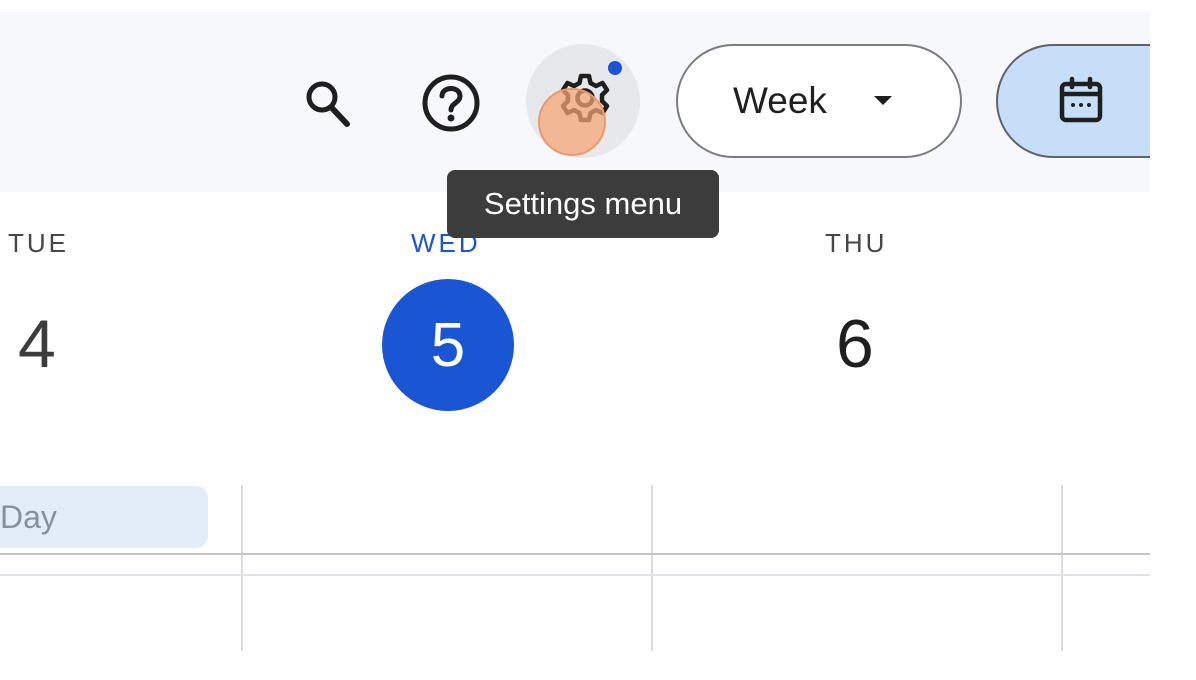 The height and width of the screenshot is (680, 1196). I want to click on day-name-tue: TUE, so click(38, 243).